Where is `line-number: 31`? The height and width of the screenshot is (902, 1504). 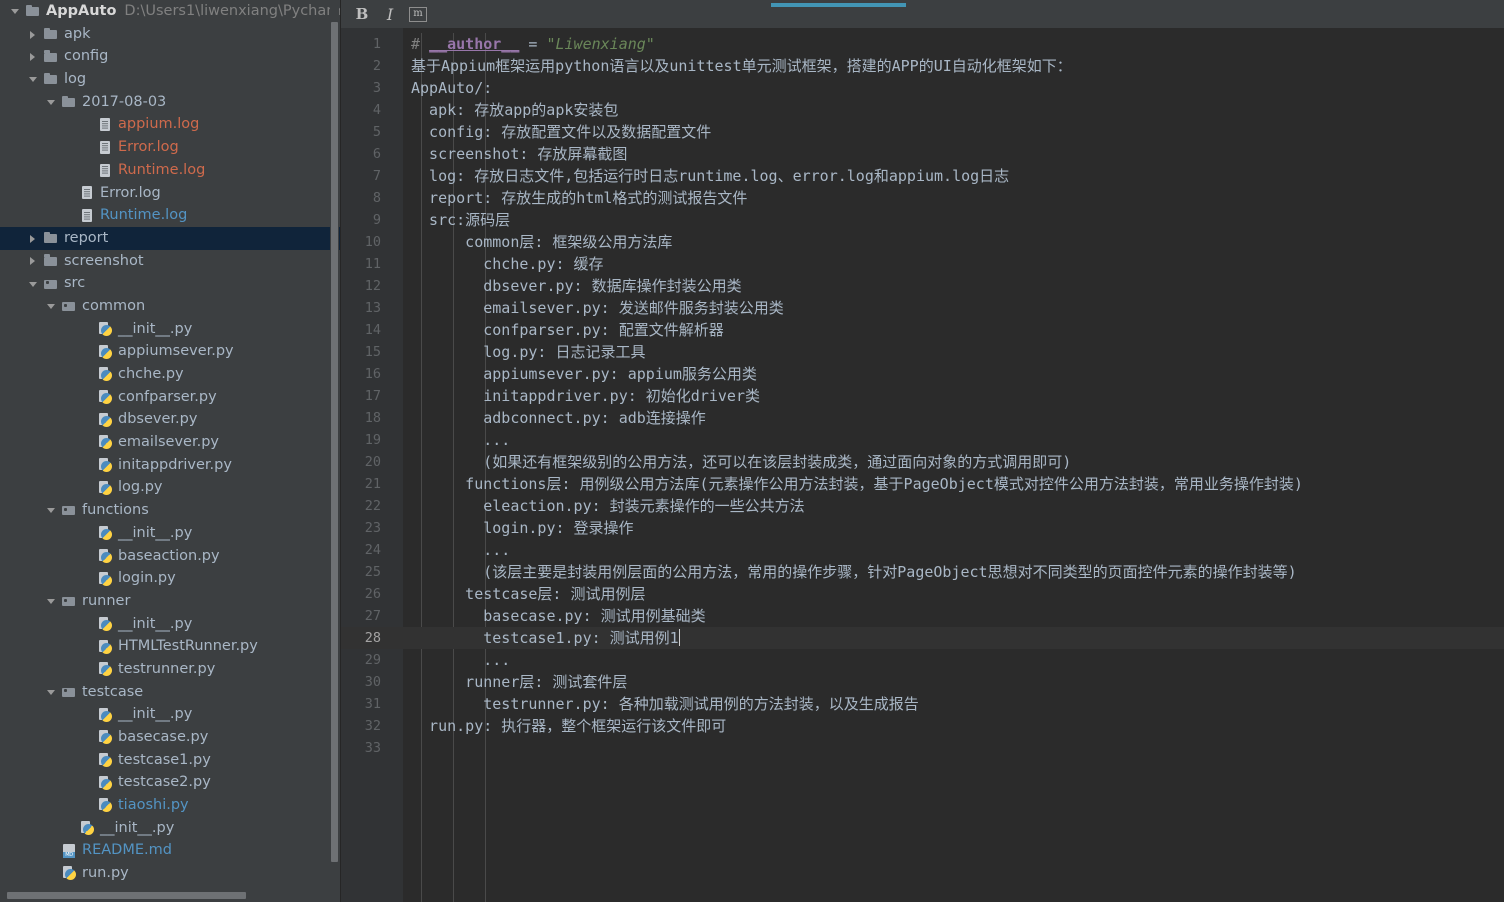 line-number: 31 is located at coordinates (372, 704).